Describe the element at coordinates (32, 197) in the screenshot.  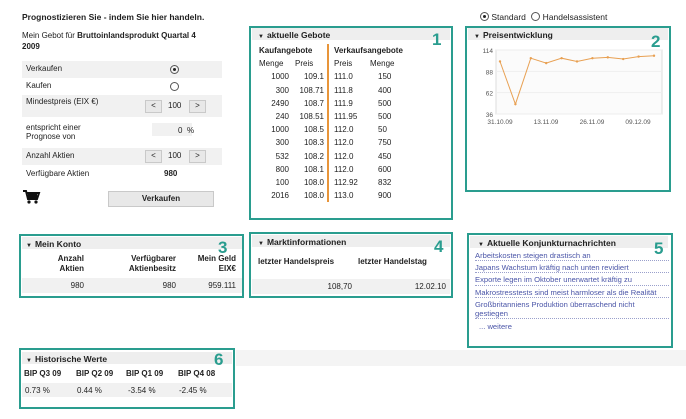
I see `cart-icon` at that location.